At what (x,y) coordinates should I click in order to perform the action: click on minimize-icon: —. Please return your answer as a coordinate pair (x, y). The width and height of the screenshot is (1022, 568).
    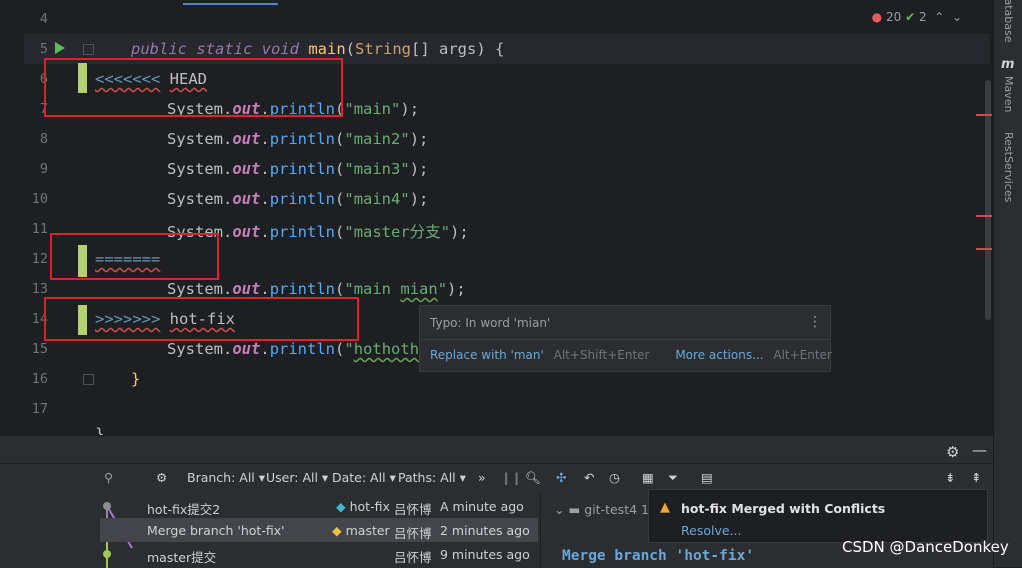
    Looking at the image, I should click on (979, 450).